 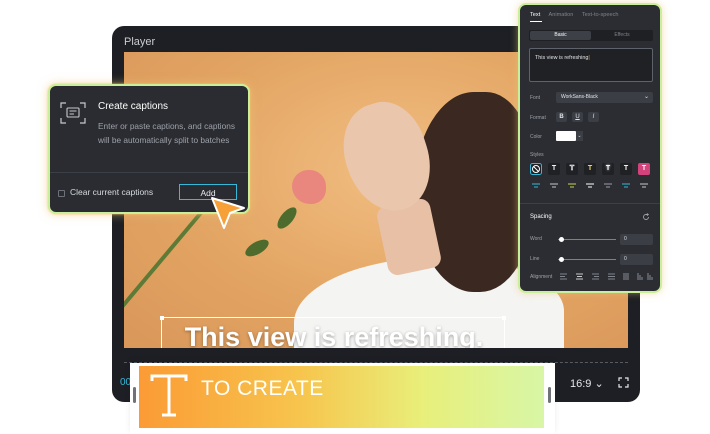 I want to click on word-spacing-label: Word, so click(x=536, y=239).